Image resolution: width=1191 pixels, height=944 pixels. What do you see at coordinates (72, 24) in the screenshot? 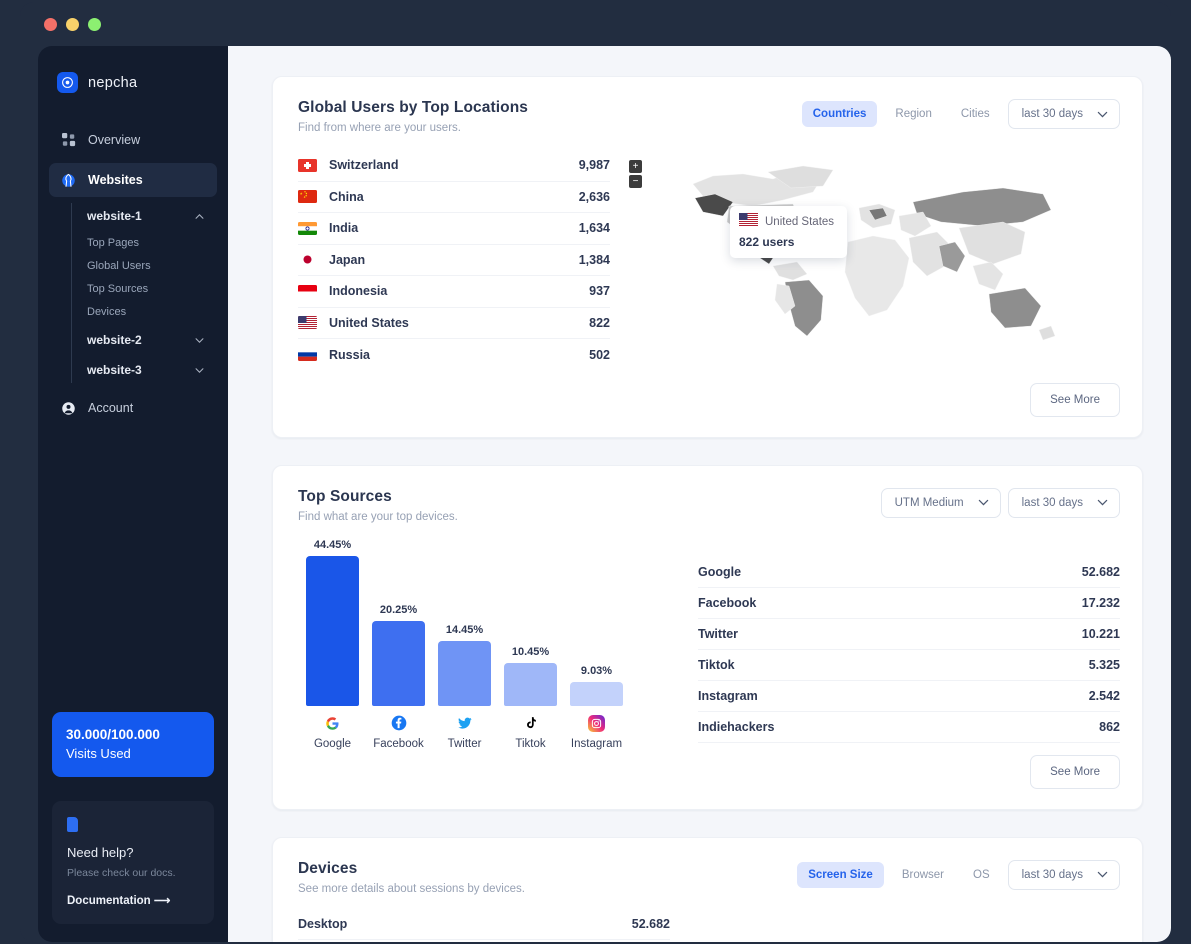
I see `window-minimize-button` at bounding box center [72, 24].